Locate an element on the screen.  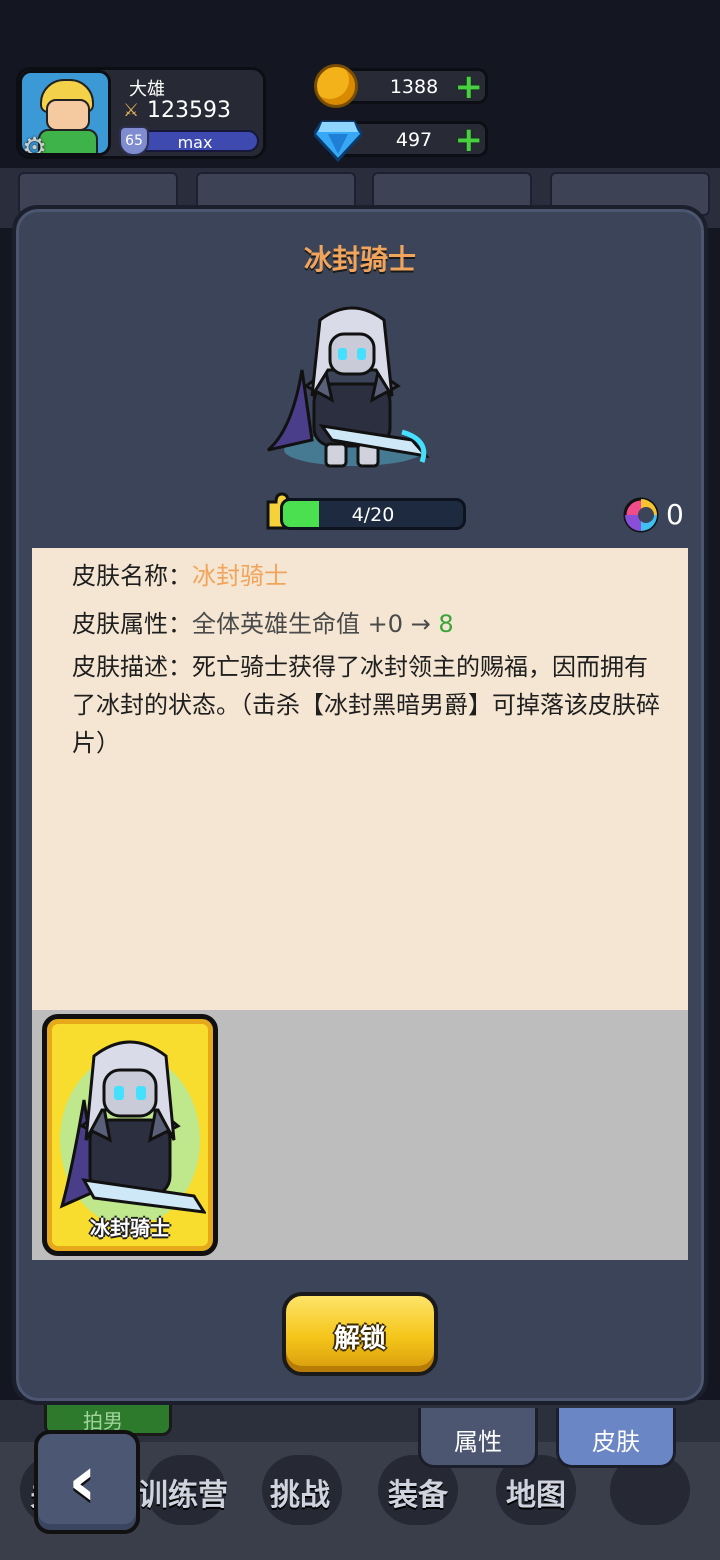
nav-equipment-label: 装备 is located at coordinates (418, 1495).